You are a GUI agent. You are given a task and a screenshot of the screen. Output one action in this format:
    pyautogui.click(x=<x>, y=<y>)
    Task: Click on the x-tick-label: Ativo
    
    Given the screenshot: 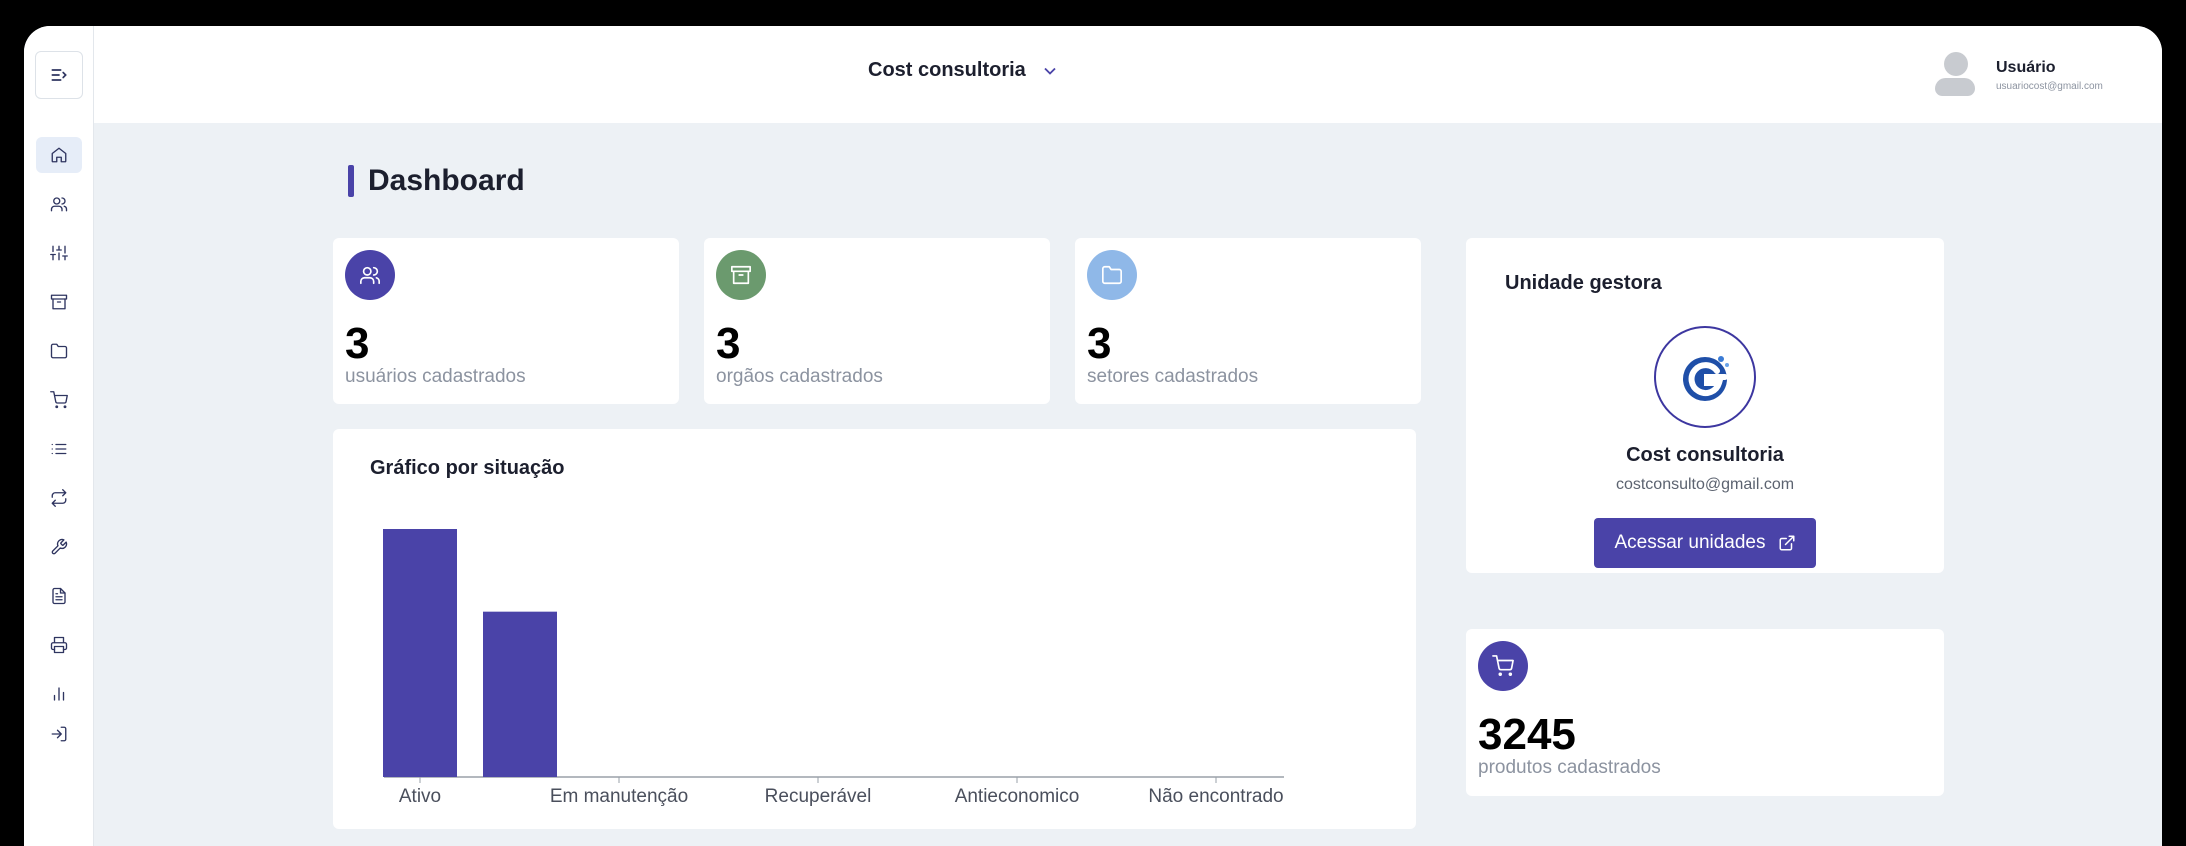 What is the action you would take?
    pyautogui.click(x=420, y=796)
    